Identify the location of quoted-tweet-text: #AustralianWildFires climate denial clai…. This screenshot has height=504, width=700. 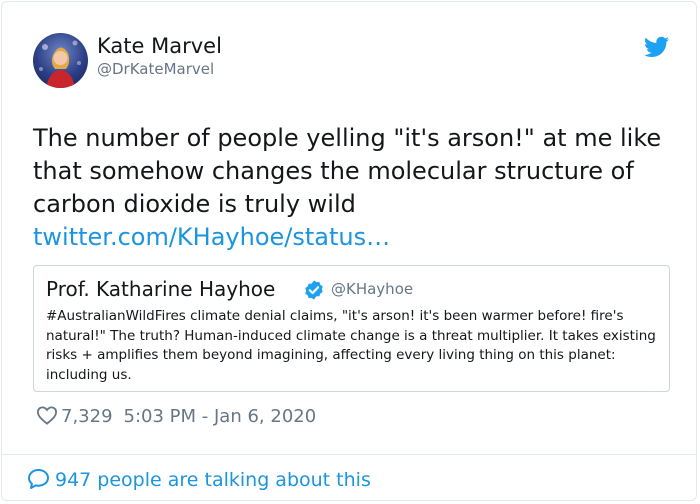
(351, 345).